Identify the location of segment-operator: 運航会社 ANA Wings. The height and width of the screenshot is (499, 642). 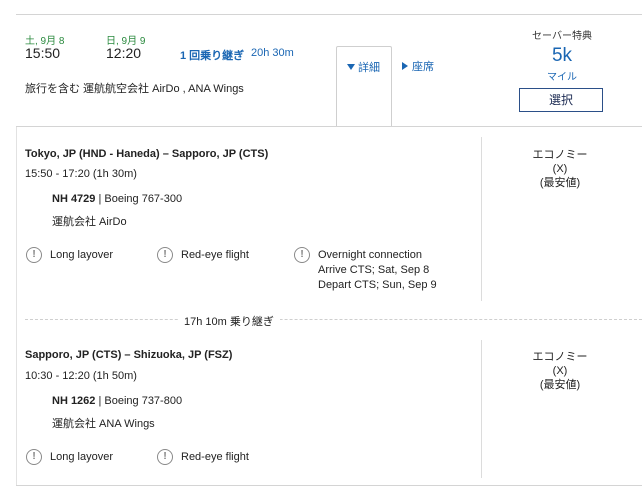
(103, 424).